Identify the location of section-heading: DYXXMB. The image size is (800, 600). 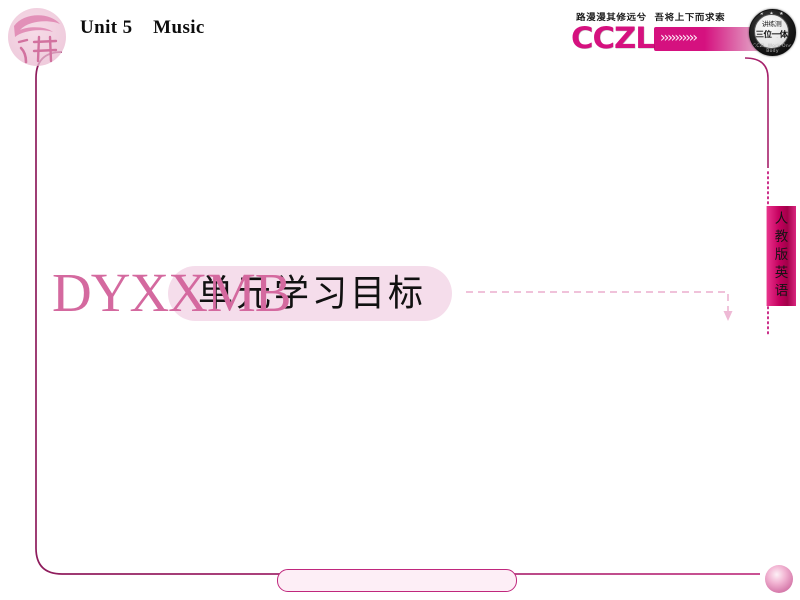
(171, 293).